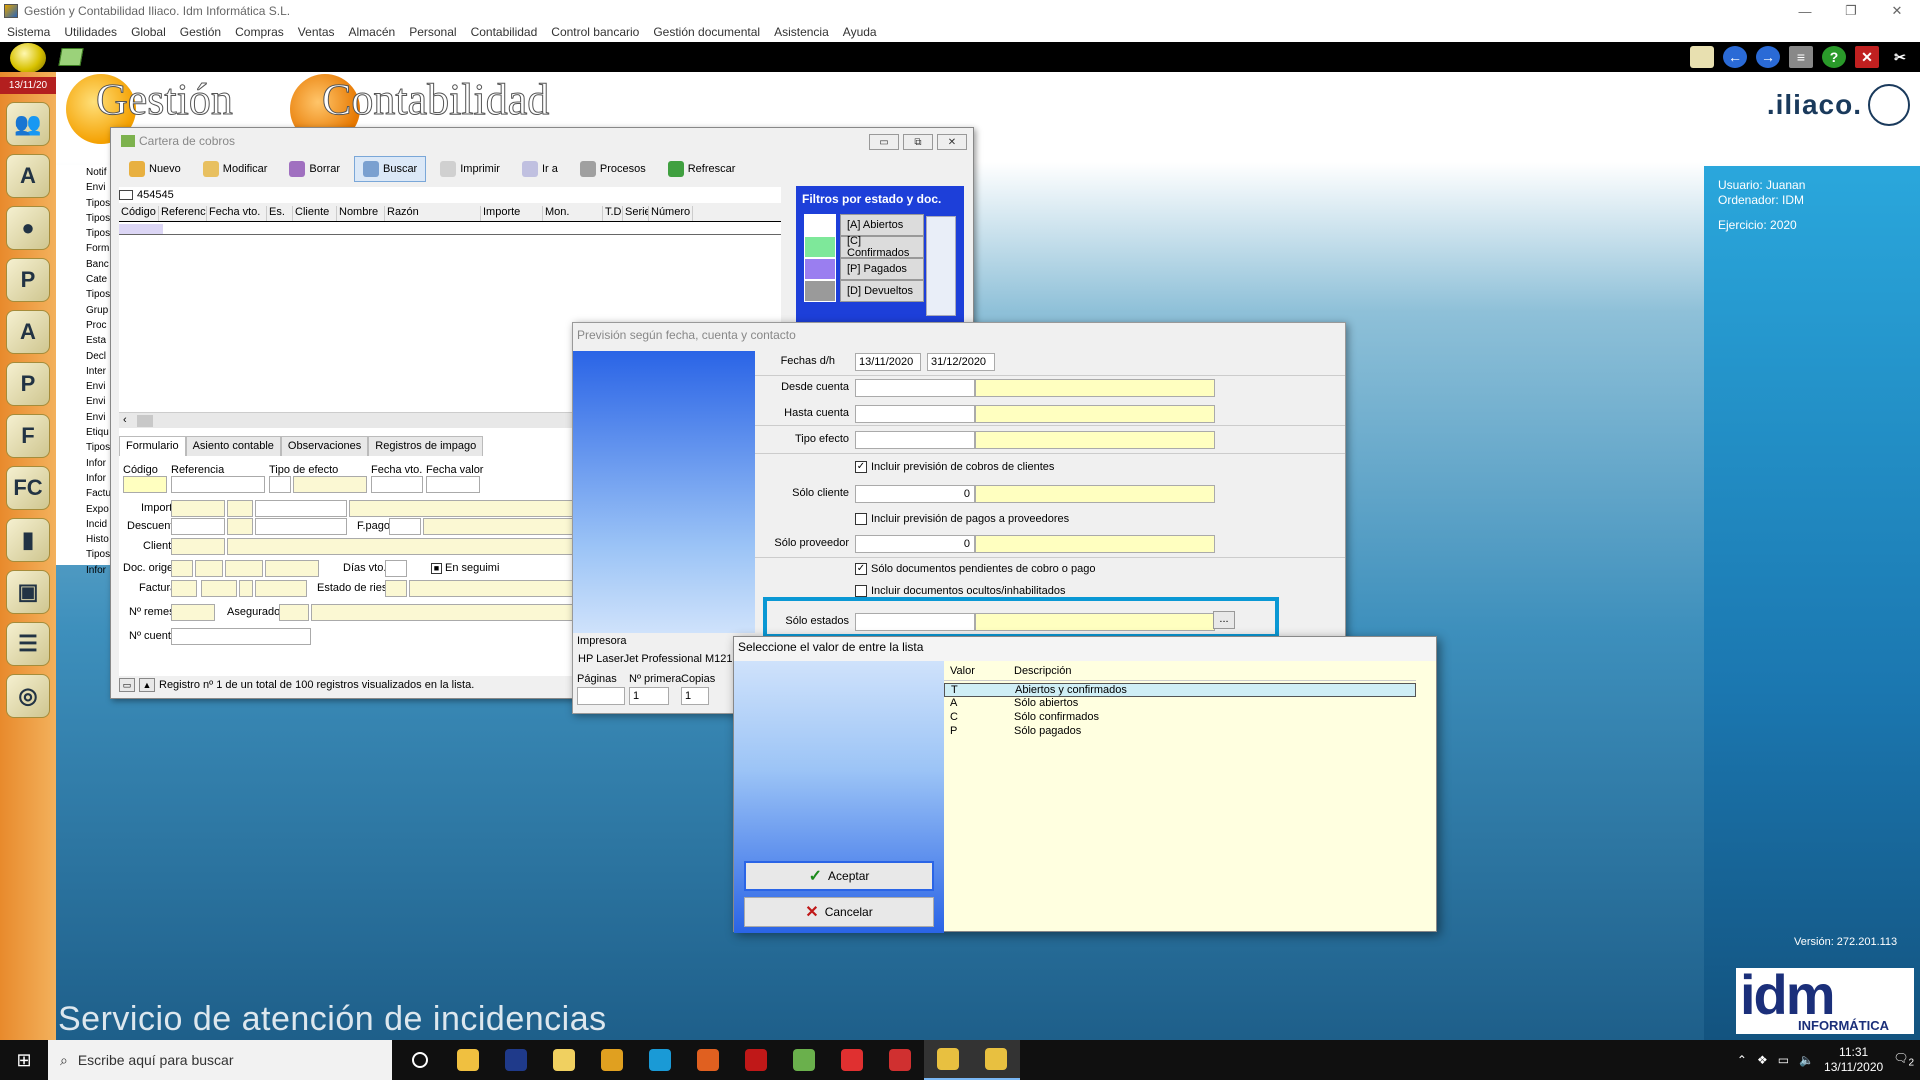 This screenshot has width=1920, height=1080. Describe the element at coordinates (1897, 11) in the screenshot. I see `close-button: ✕` at that location.